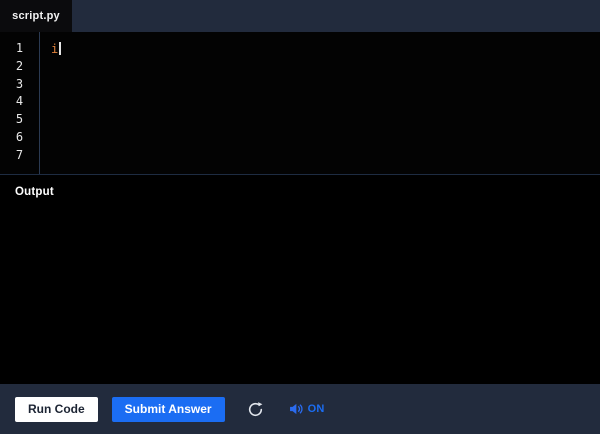 Image resolution: width=600 pixels, height=434 pixels. Describe the element at coordinates (325, 49) in the screenshot. I see `code-line: i` at that location.